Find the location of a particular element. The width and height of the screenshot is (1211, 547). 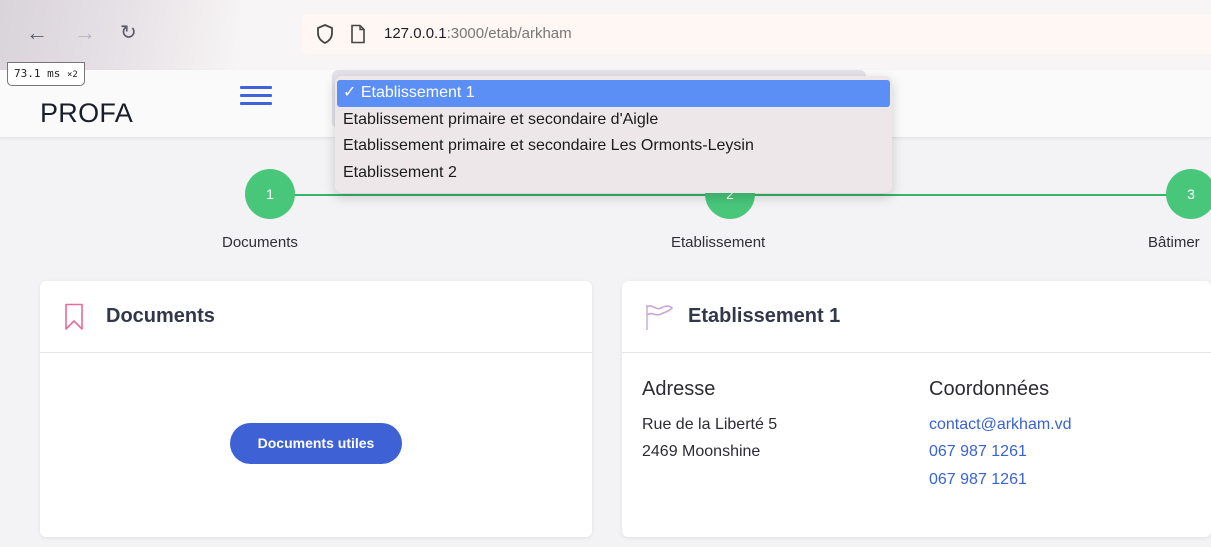

url-text: 127.0.0.1:3000/etab/arkham is located at coordinates (478, 33).